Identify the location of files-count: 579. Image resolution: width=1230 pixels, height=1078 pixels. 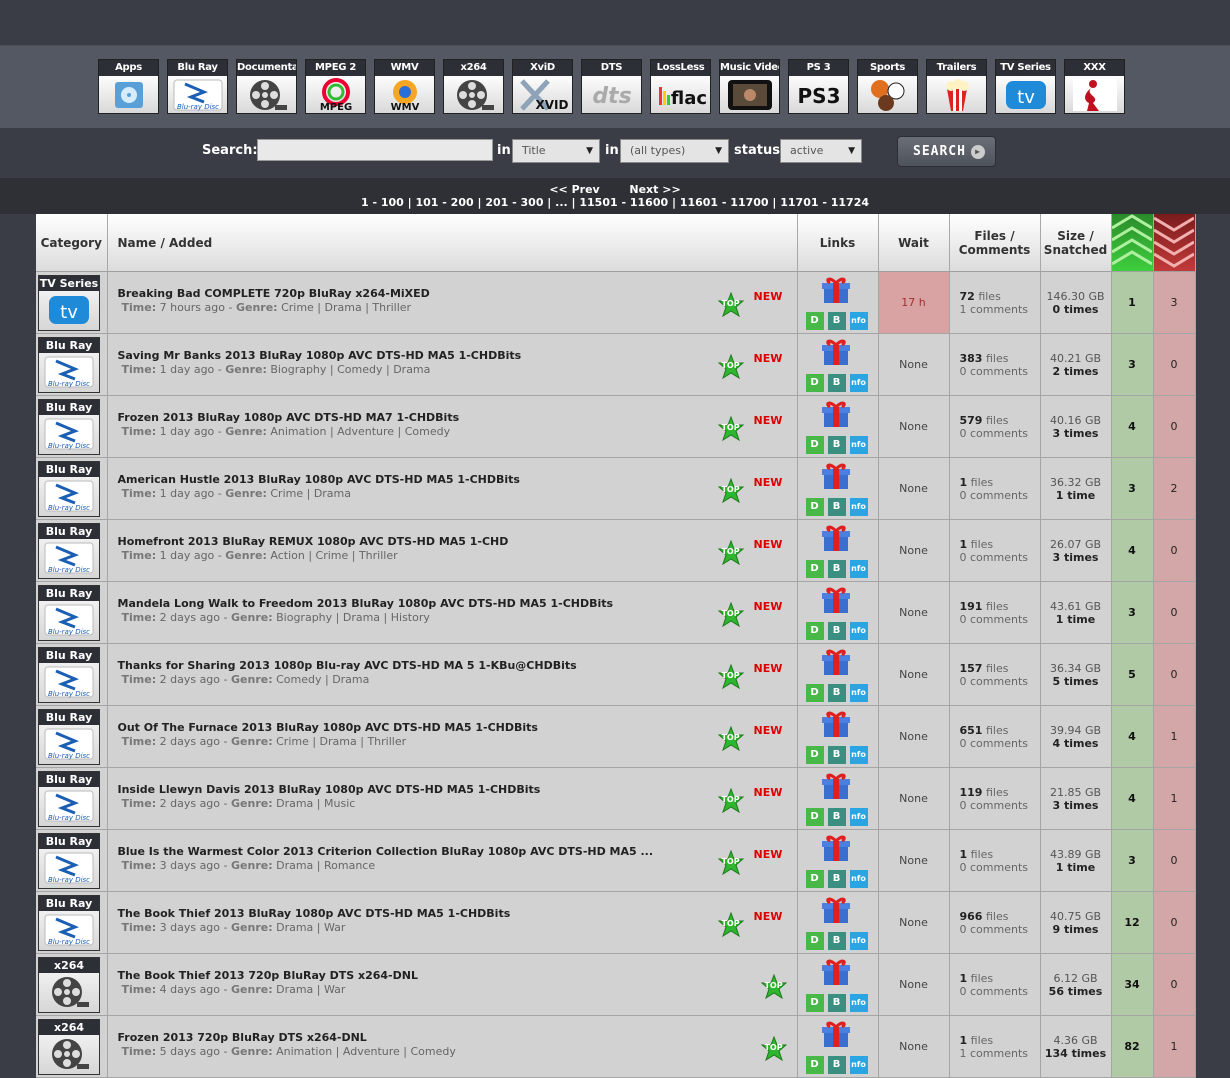
(971, 420).